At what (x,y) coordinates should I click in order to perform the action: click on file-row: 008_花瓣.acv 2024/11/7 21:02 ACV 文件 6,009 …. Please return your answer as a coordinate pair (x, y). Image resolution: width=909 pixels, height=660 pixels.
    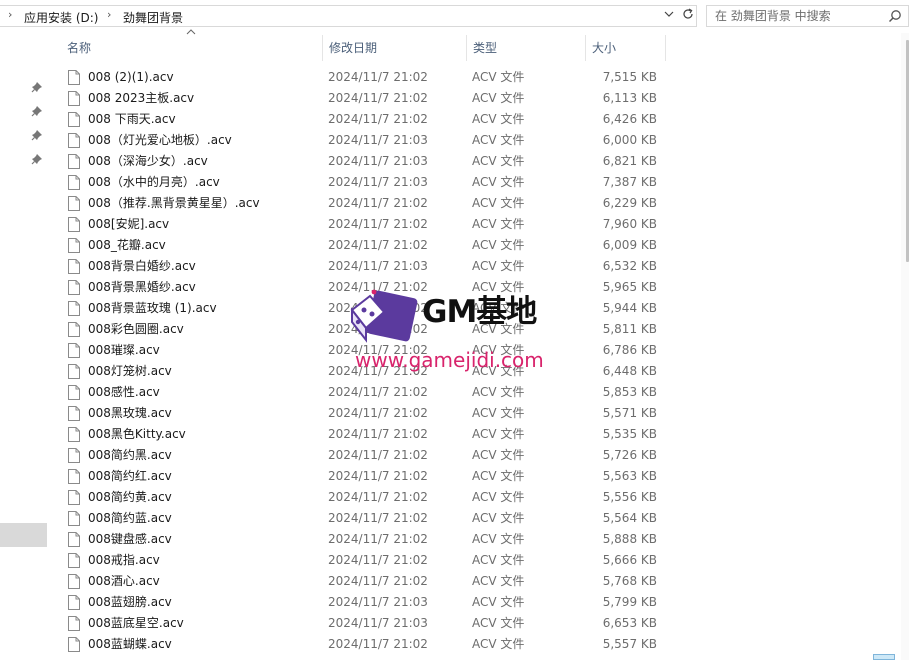
    Looking at the image, I should click on (365, 245).